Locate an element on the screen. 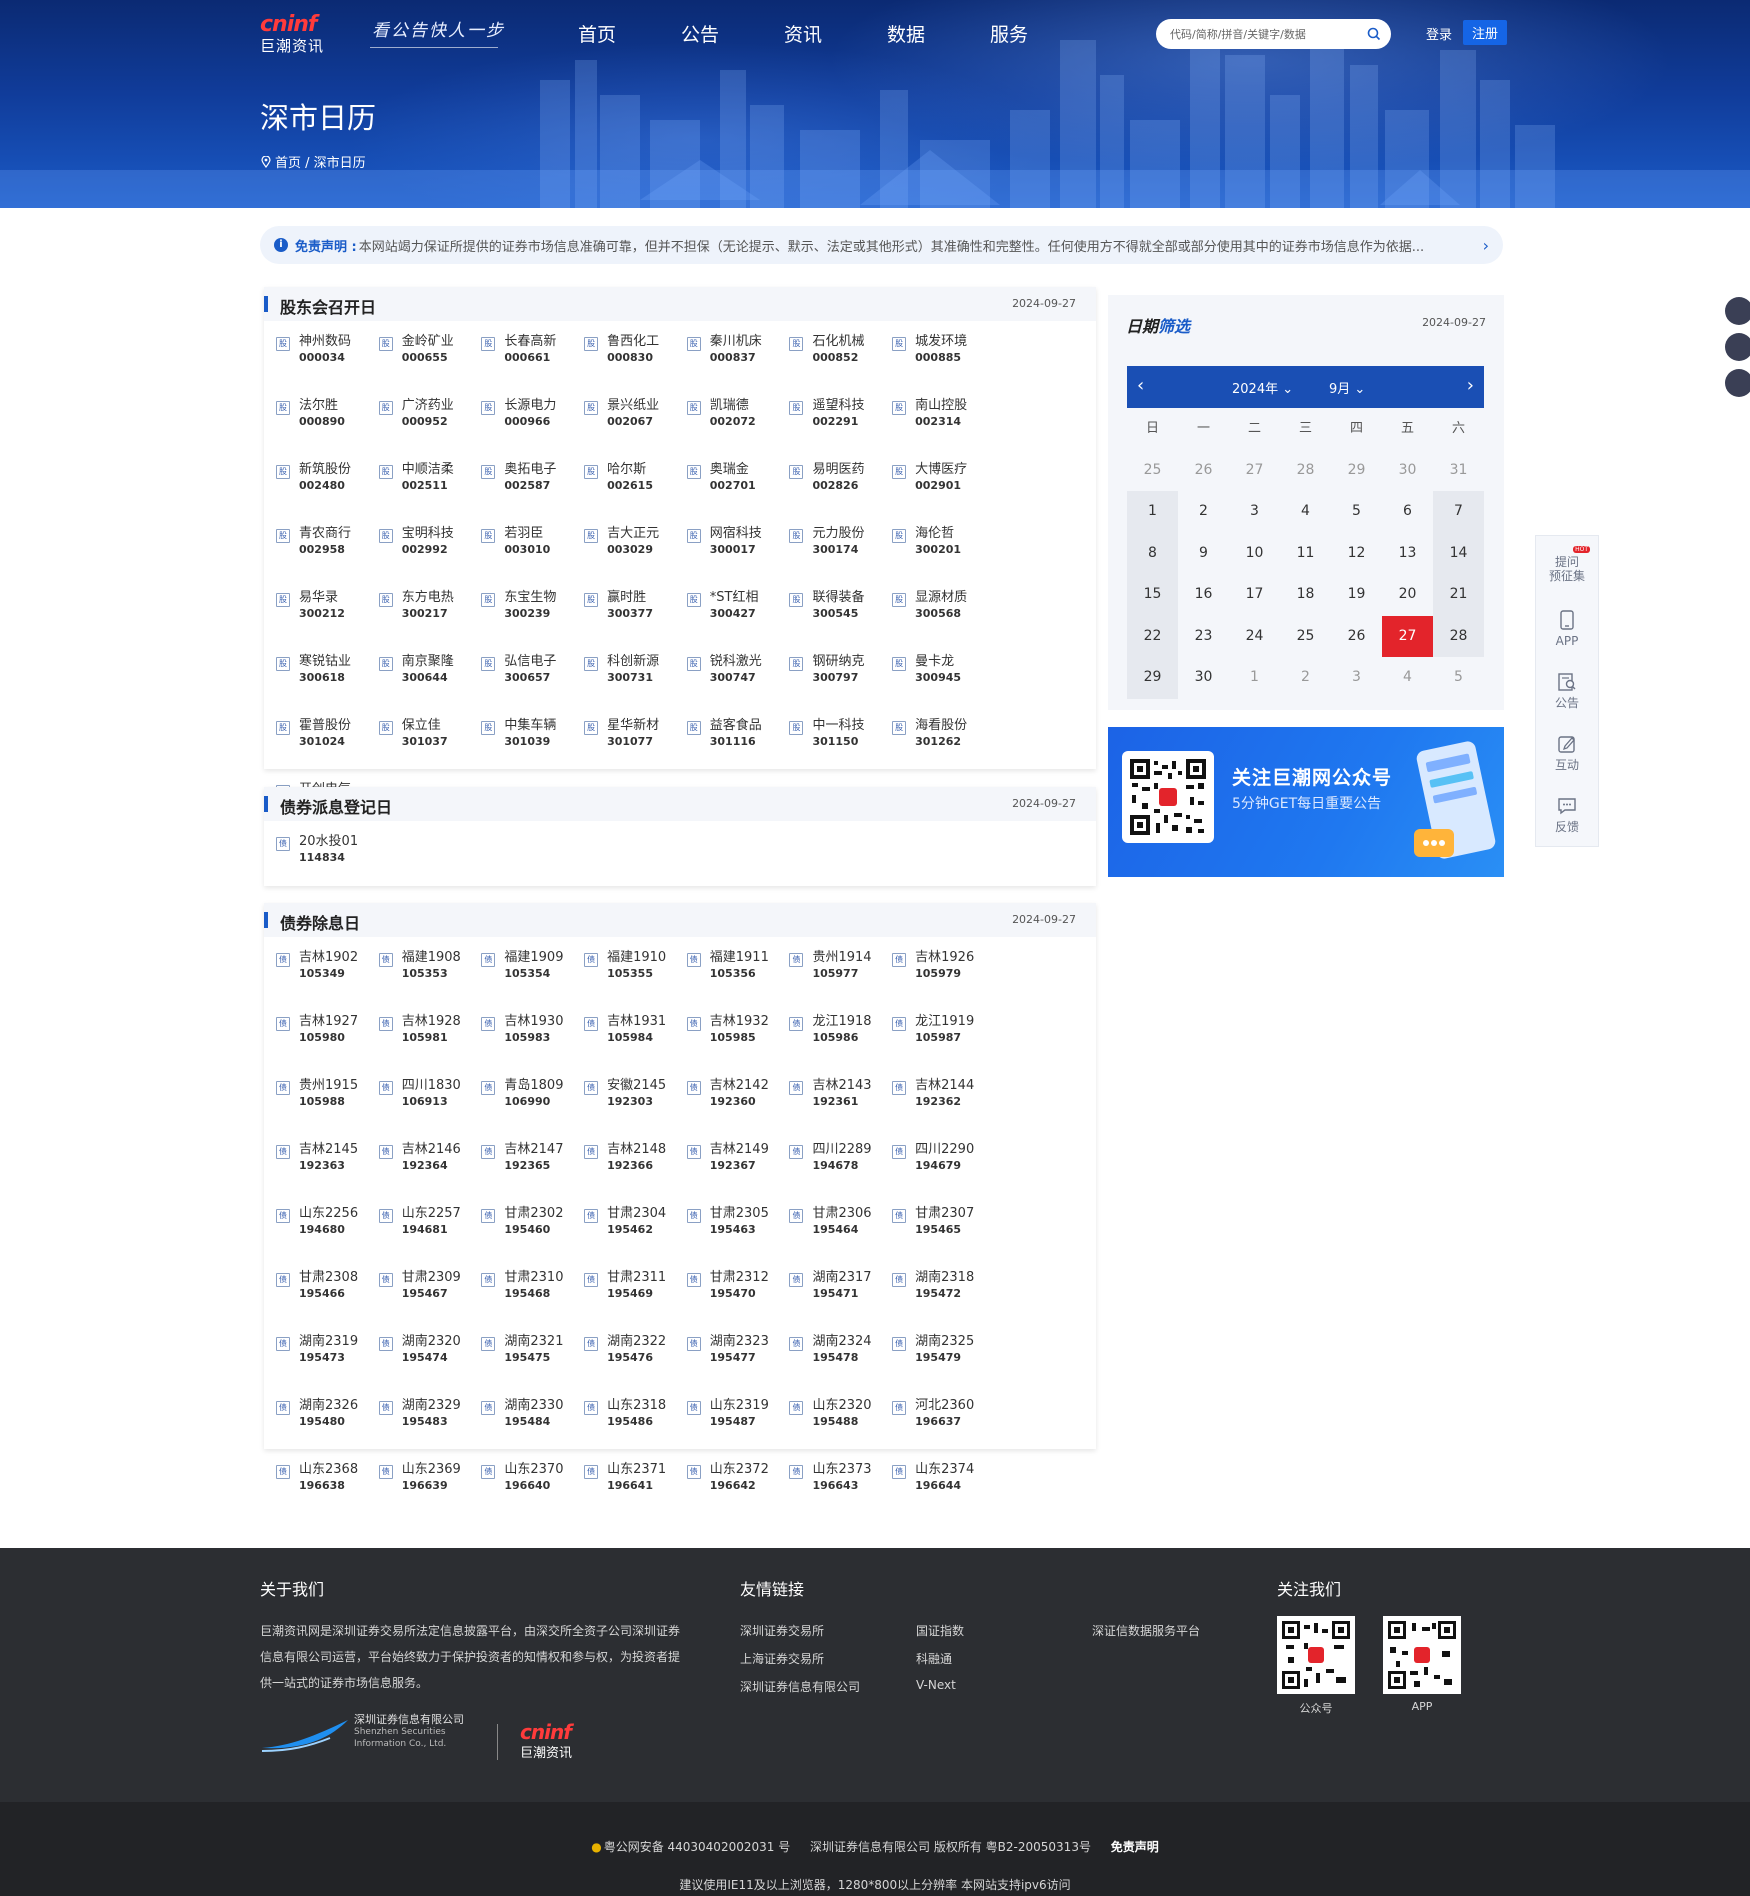  security-item: 债青岛1809 106990 is located at coordinates (532, 1109).